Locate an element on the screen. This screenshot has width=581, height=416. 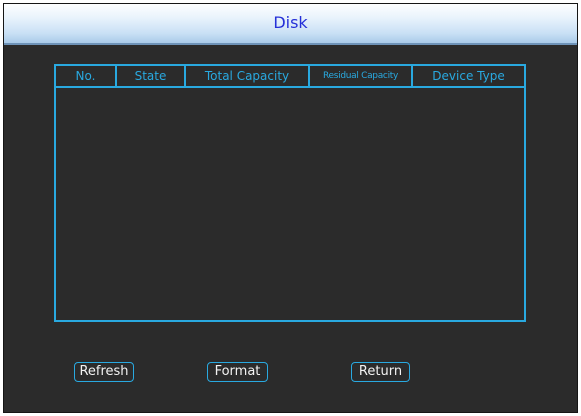
column-header-no: No. is located at coordinates (86, 76).